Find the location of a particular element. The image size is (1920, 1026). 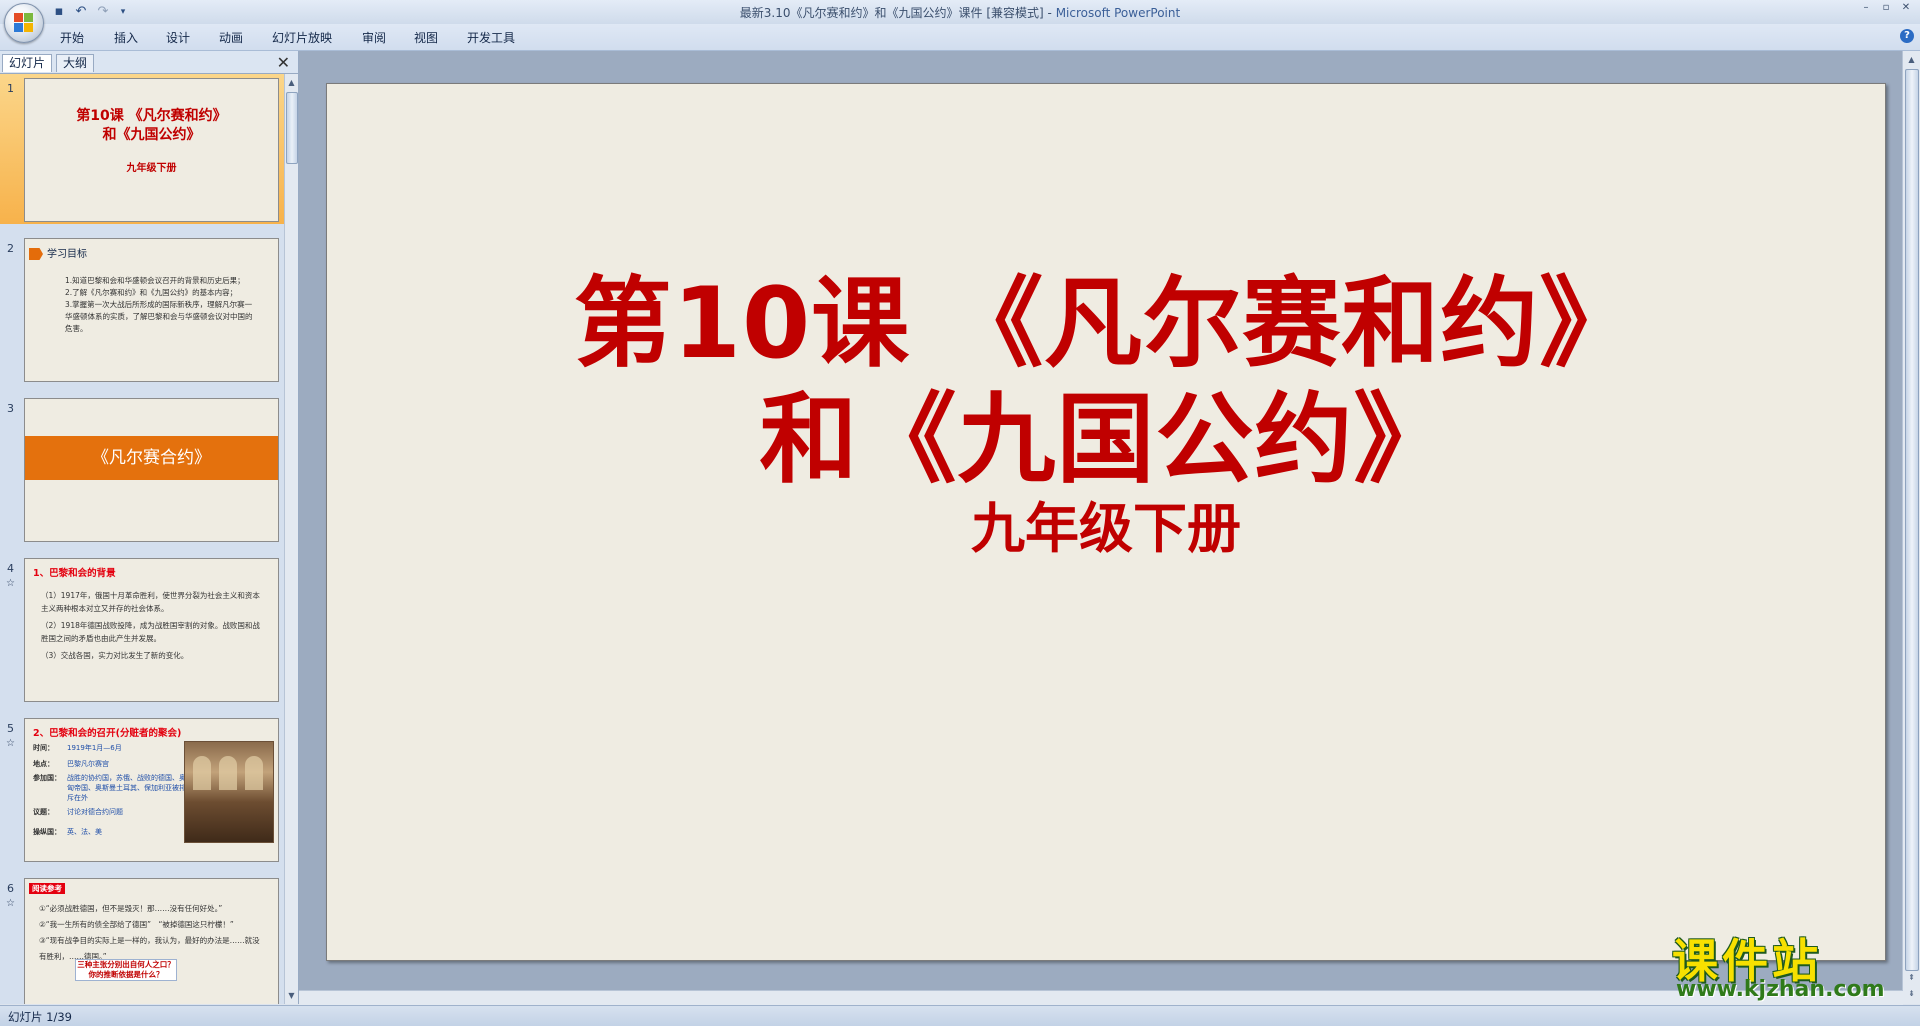

flag-icon is located at coordinates (36, 254).